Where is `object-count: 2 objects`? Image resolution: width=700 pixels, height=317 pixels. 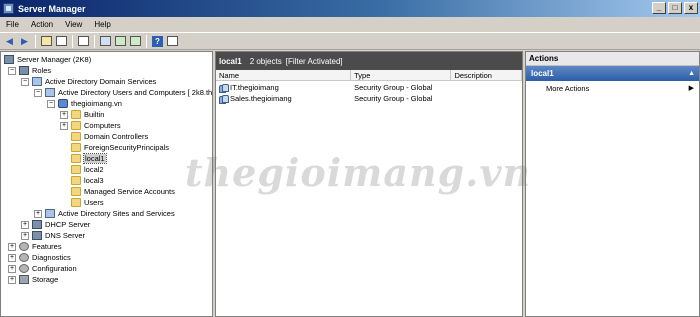
object-count: 2 objects is located at coordinates (265, 61).